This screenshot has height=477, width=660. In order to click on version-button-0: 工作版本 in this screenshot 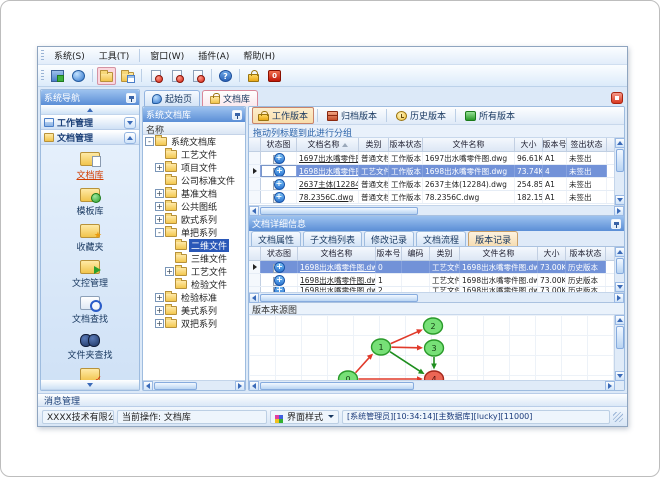, I will do `click(283, 115)`.